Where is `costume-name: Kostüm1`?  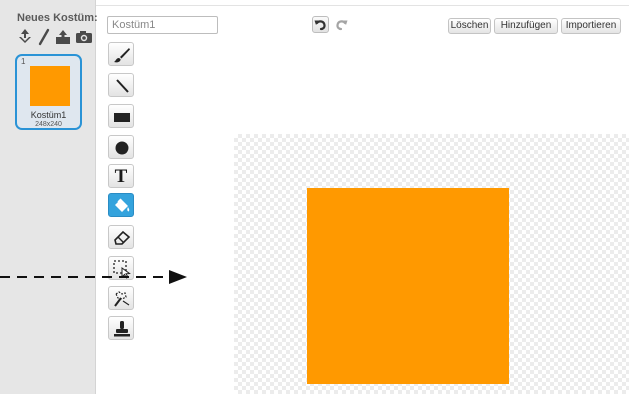 costume-name: Kostüm1 is located at coordinates (48, 115).